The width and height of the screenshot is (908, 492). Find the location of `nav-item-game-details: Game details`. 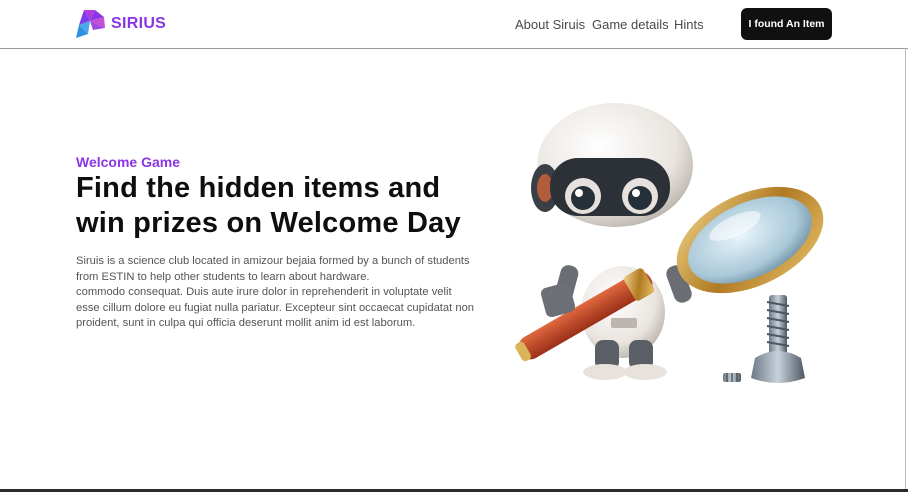

nav-item-game-details: Game details is located at coordinates (630, 24).